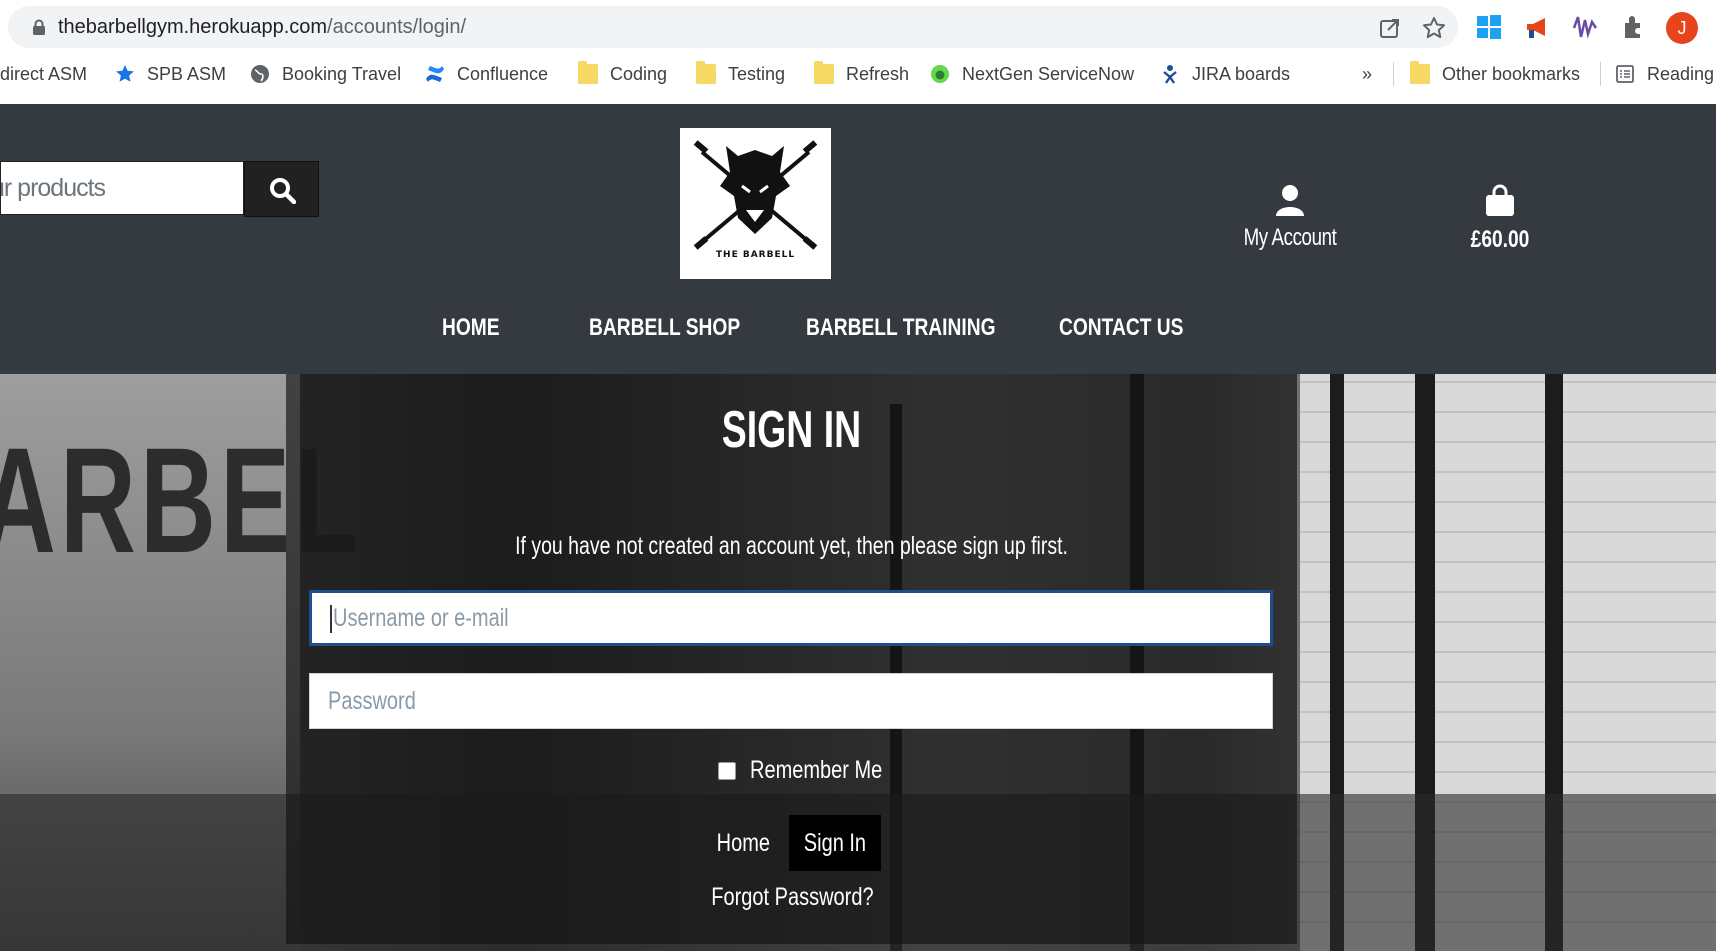 This screenshot has width=1716, height=951. I want to click on sign-in-button: Sign In, so click(835, 843).